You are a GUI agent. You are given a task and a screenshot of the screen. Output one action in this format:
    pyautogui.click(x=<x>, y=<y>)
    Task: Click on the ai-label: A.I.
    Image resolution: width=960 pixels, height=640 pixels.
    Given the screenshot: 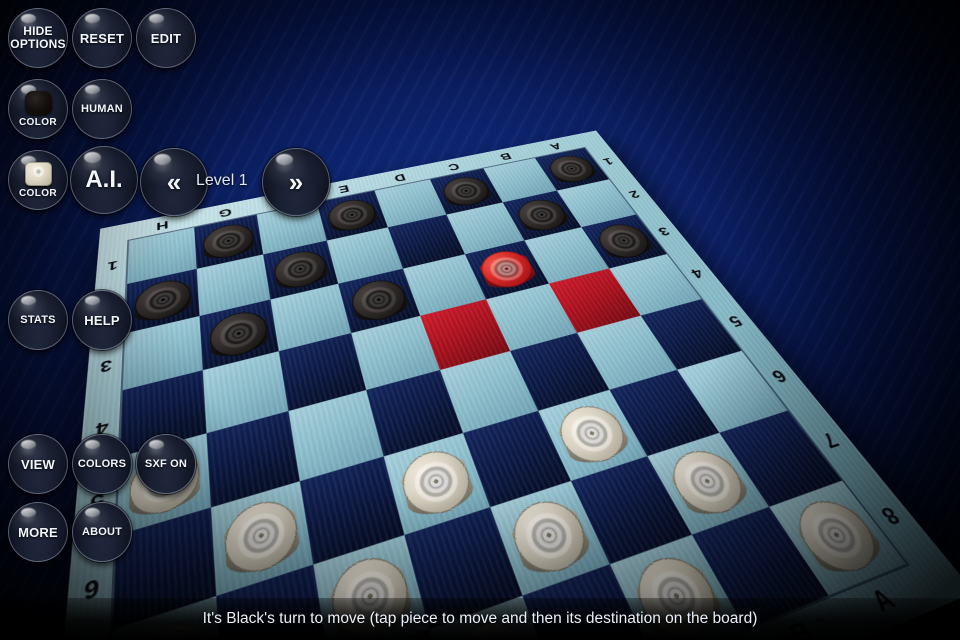 What is the action you would take?
    pyautogui.click(x=104, y=179)
    